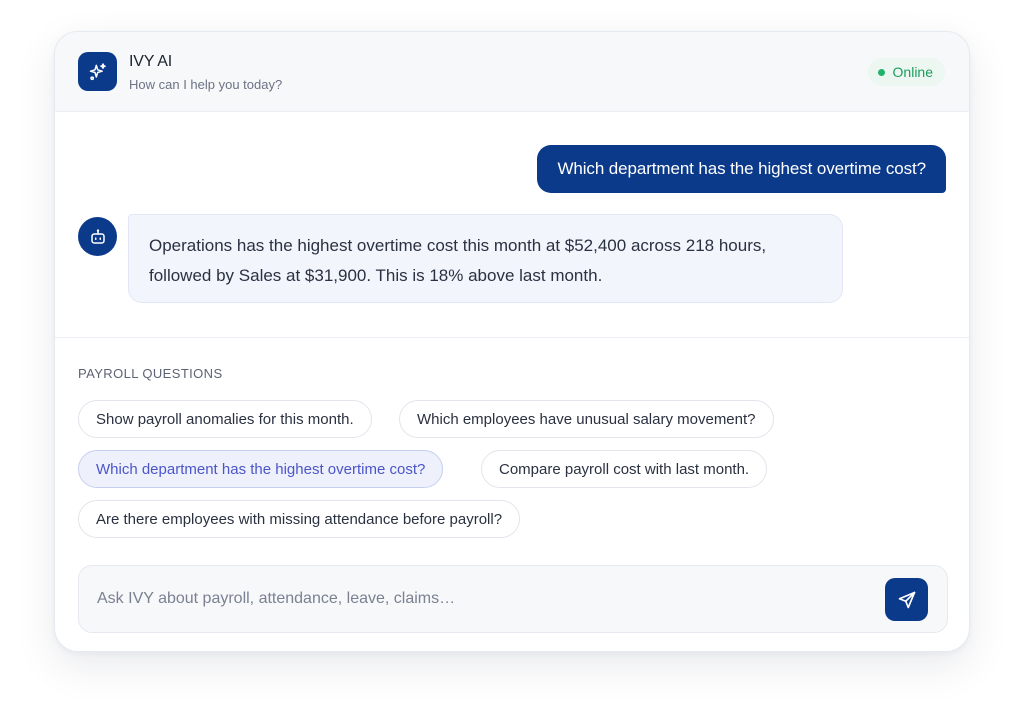  I want to click on bot-icon, so click(97, 236).